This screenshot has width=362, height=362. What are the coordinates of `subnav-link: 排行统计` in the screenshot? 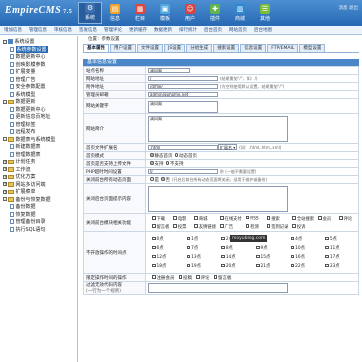 It's located at (188, 30).